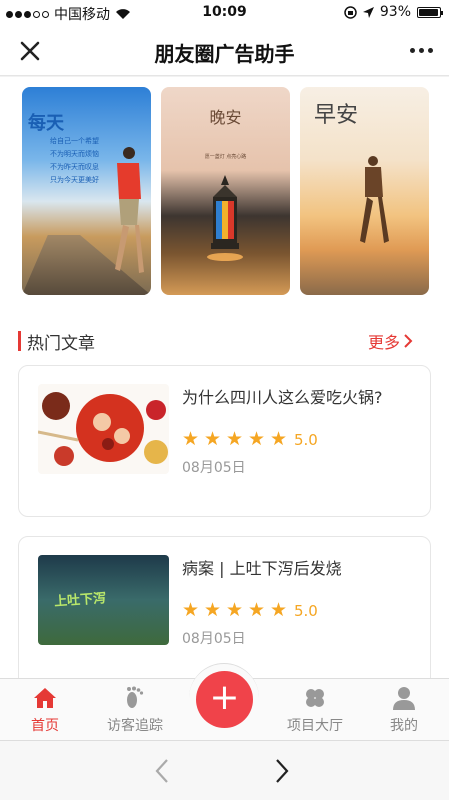 The height and width of the screenshot is (800, 449). Describe the element at coordinates (162, 771) in the screenshot. I see `back-arrow-icon` at that location.